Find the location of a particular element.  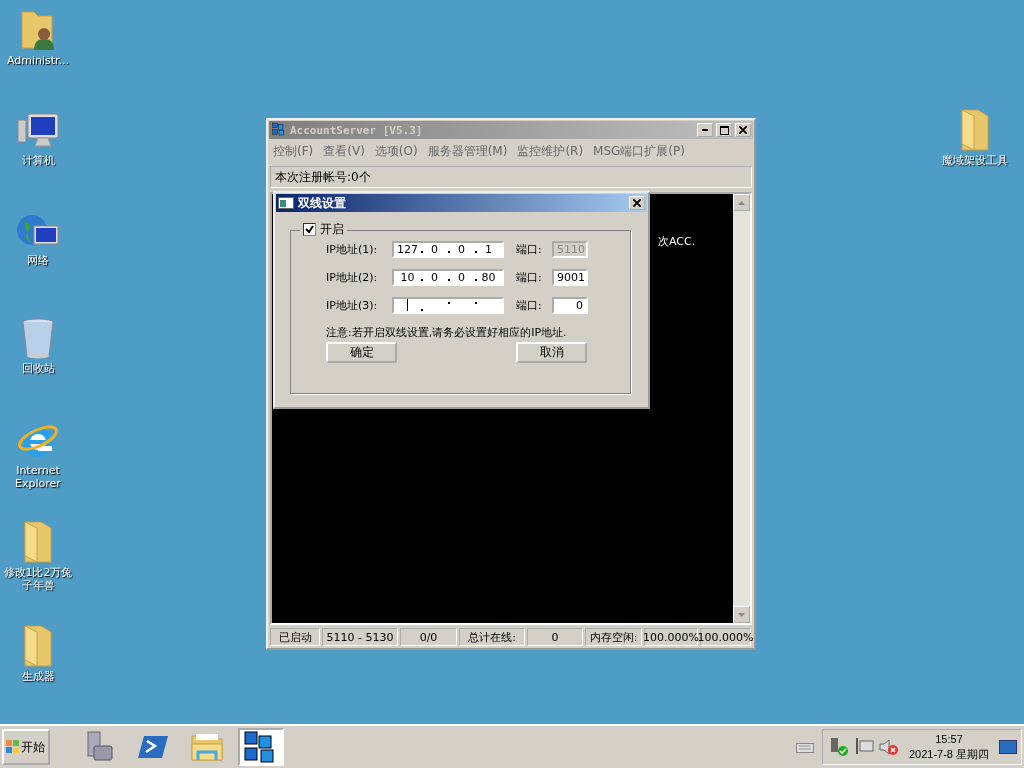

desktop-icon-label: 魔域架设工具 is located at coordinates (975, 160).